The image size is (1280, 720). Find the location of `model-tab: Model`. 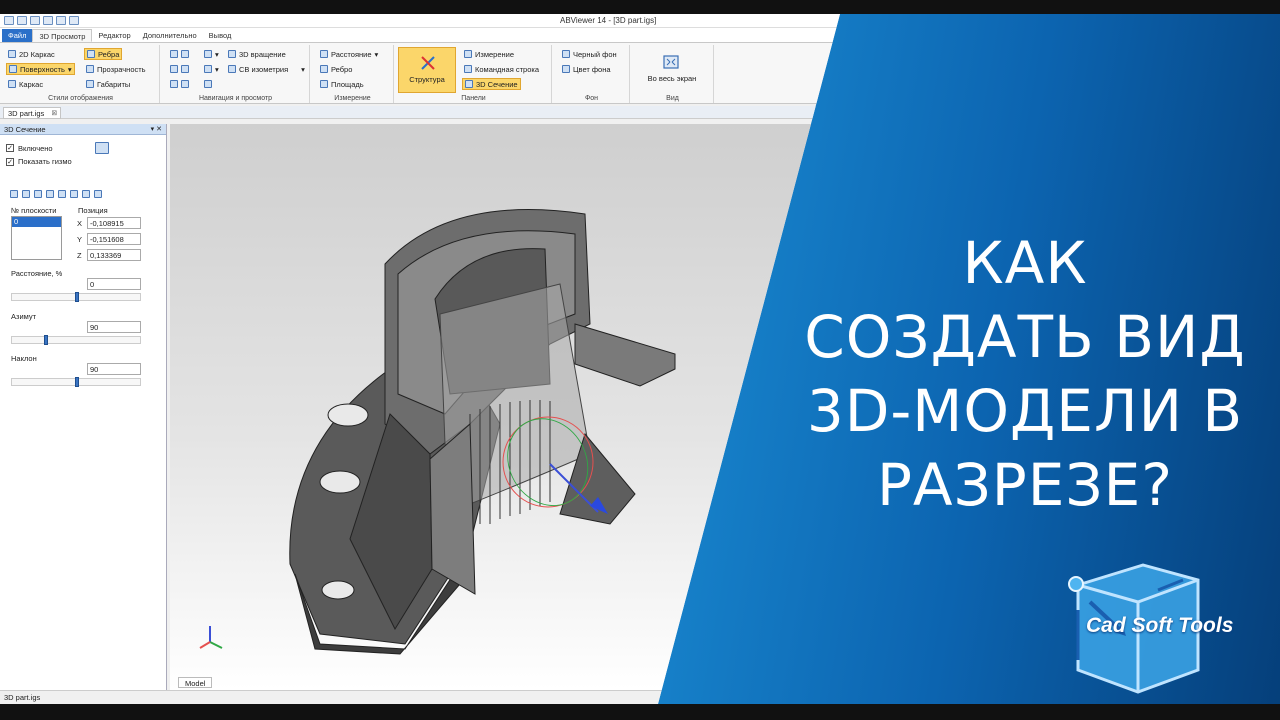

model-tab: Model is located at coordinates (195, 682).